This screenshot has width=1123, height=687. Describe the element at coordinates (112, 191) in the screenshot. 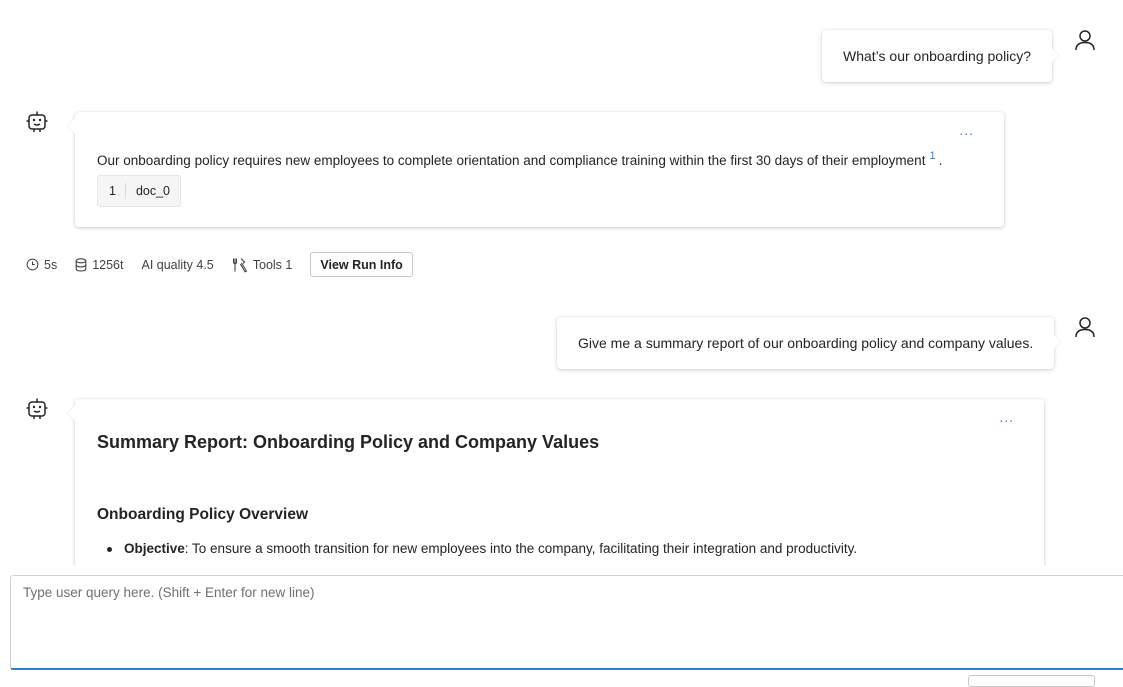

I see `citation-number: 1` at that location.